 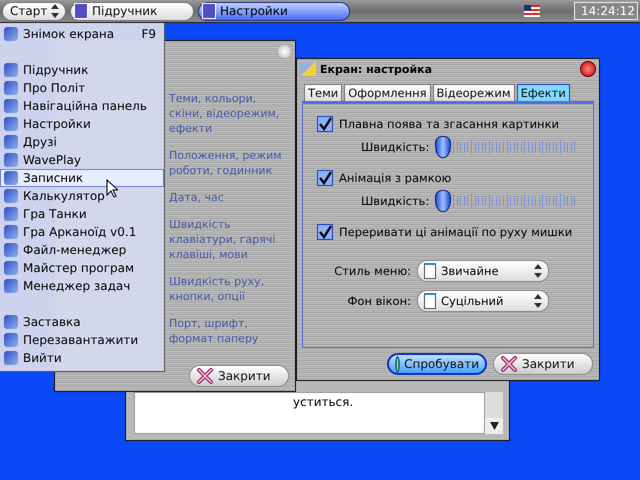 What do you see at coordinates (82, 196) in the screenshot?
I see `menu-item: Калькулятор` at bounding box center [82, 196].